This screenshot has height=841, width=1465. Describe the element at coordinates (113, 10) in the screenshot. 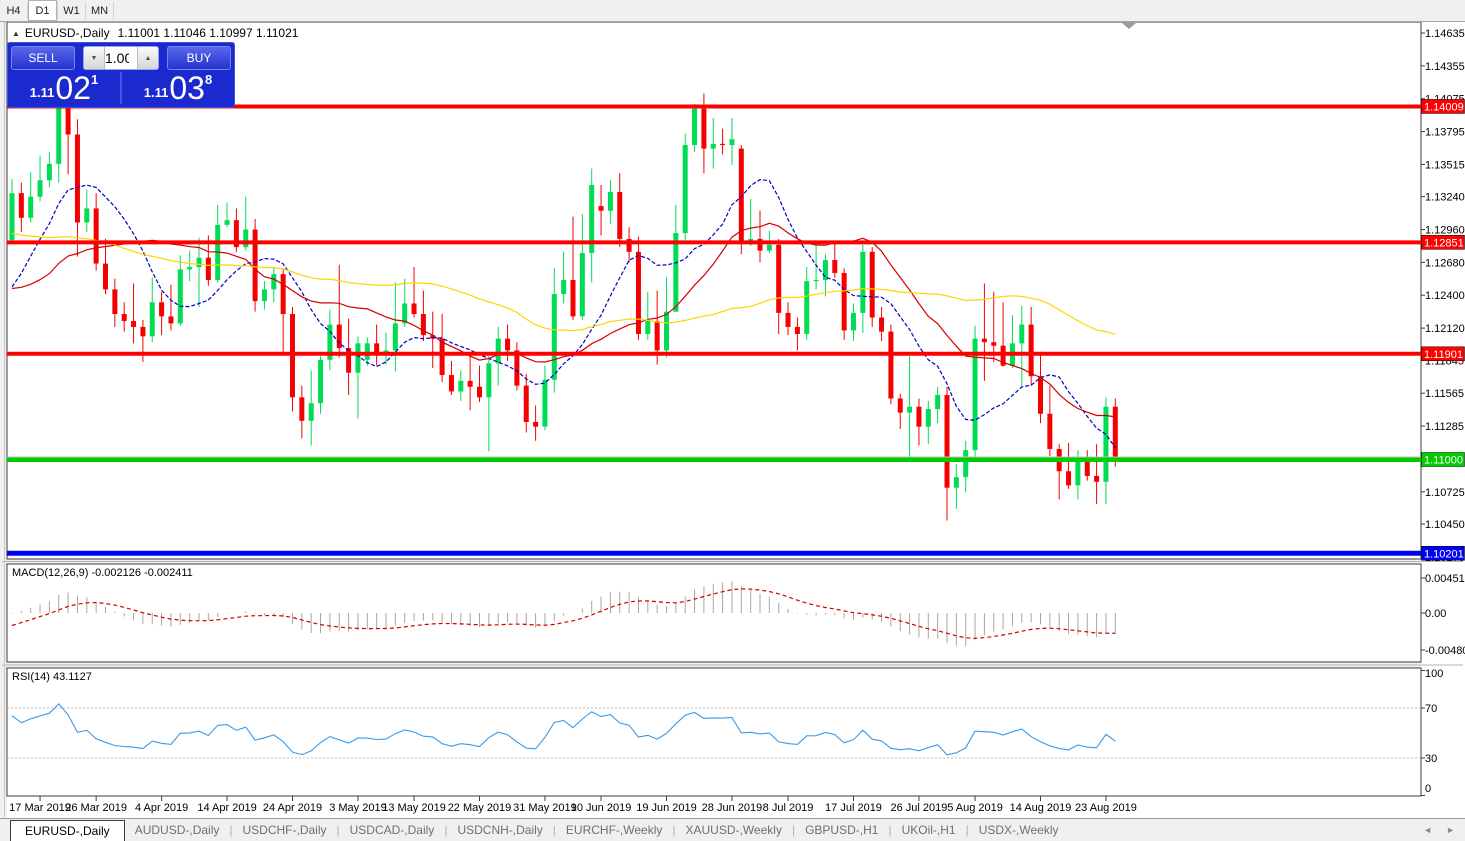

I see `toolbar-separator` at that location.